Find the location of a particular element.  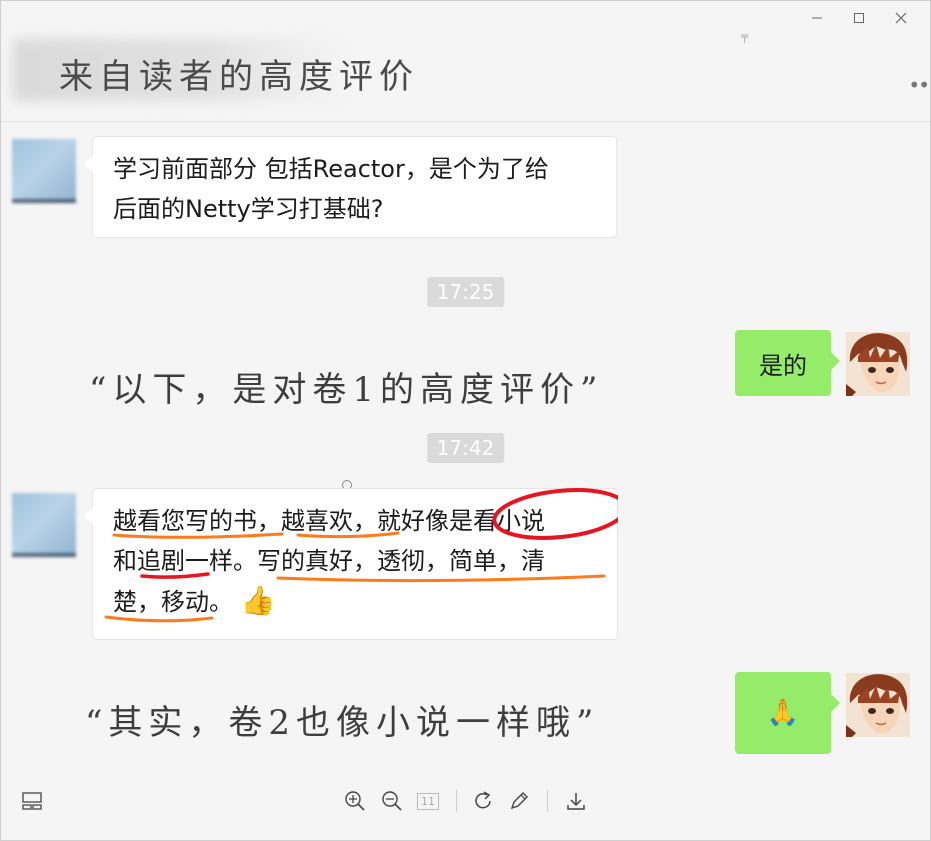

close-button is located at coordinates (901, 18).